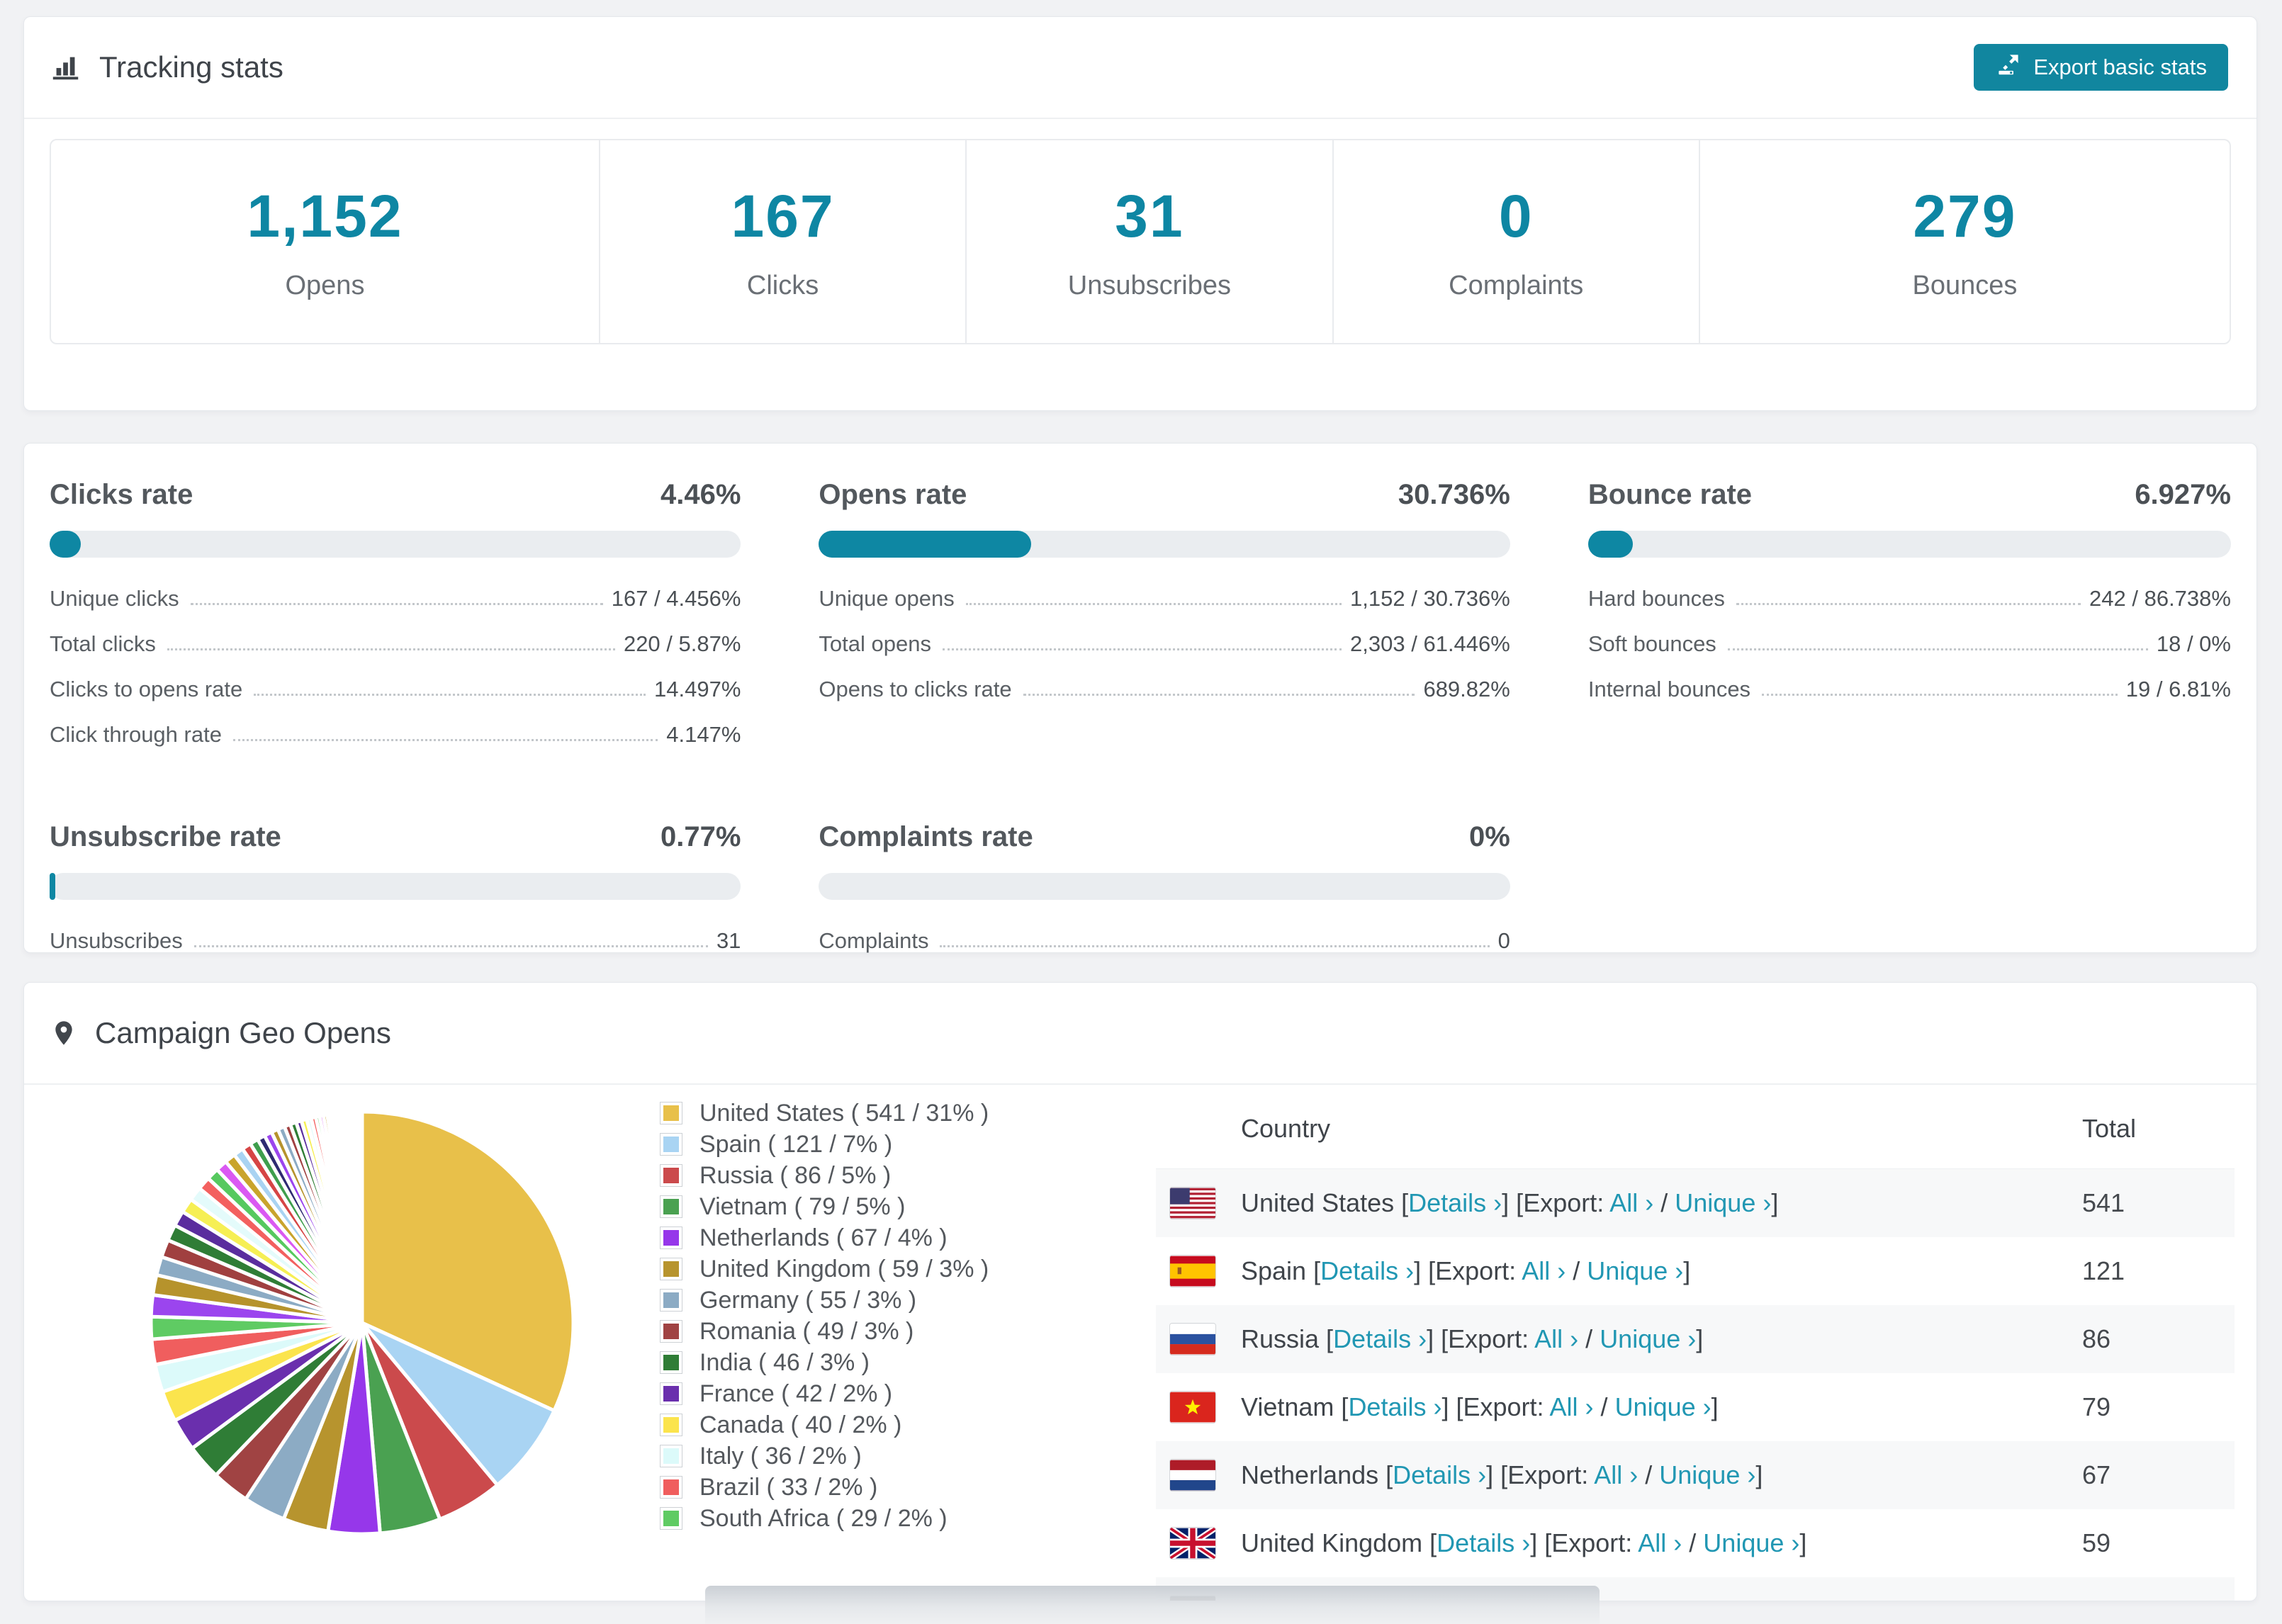 This screenshot has width=2282, height=1624. What do you see at coordinates (782, 242) in the screenshot?
I see `stat-card-clicks: 167 Clicks` at bounding box center [782, 242].